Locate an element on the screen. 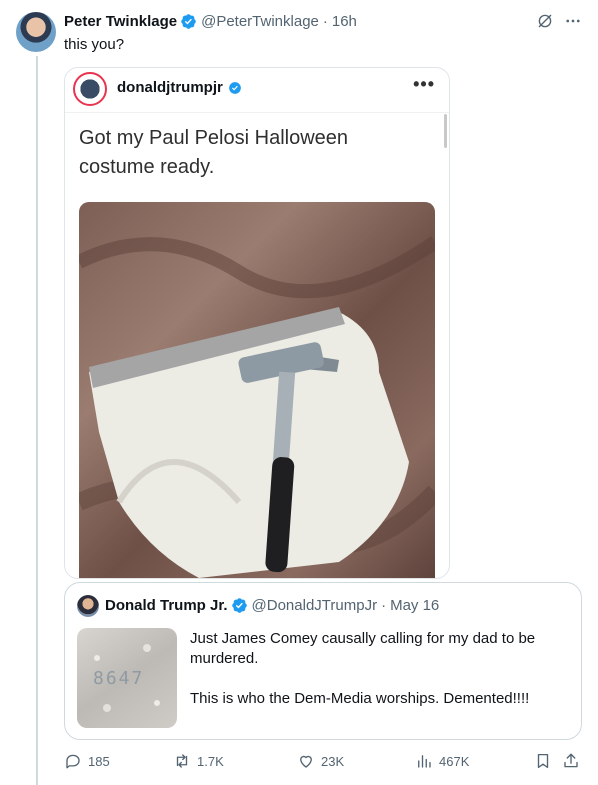 This screenshot has width=598, height=785. embed-more-icon: ••• is located at coordinates (424, 84).